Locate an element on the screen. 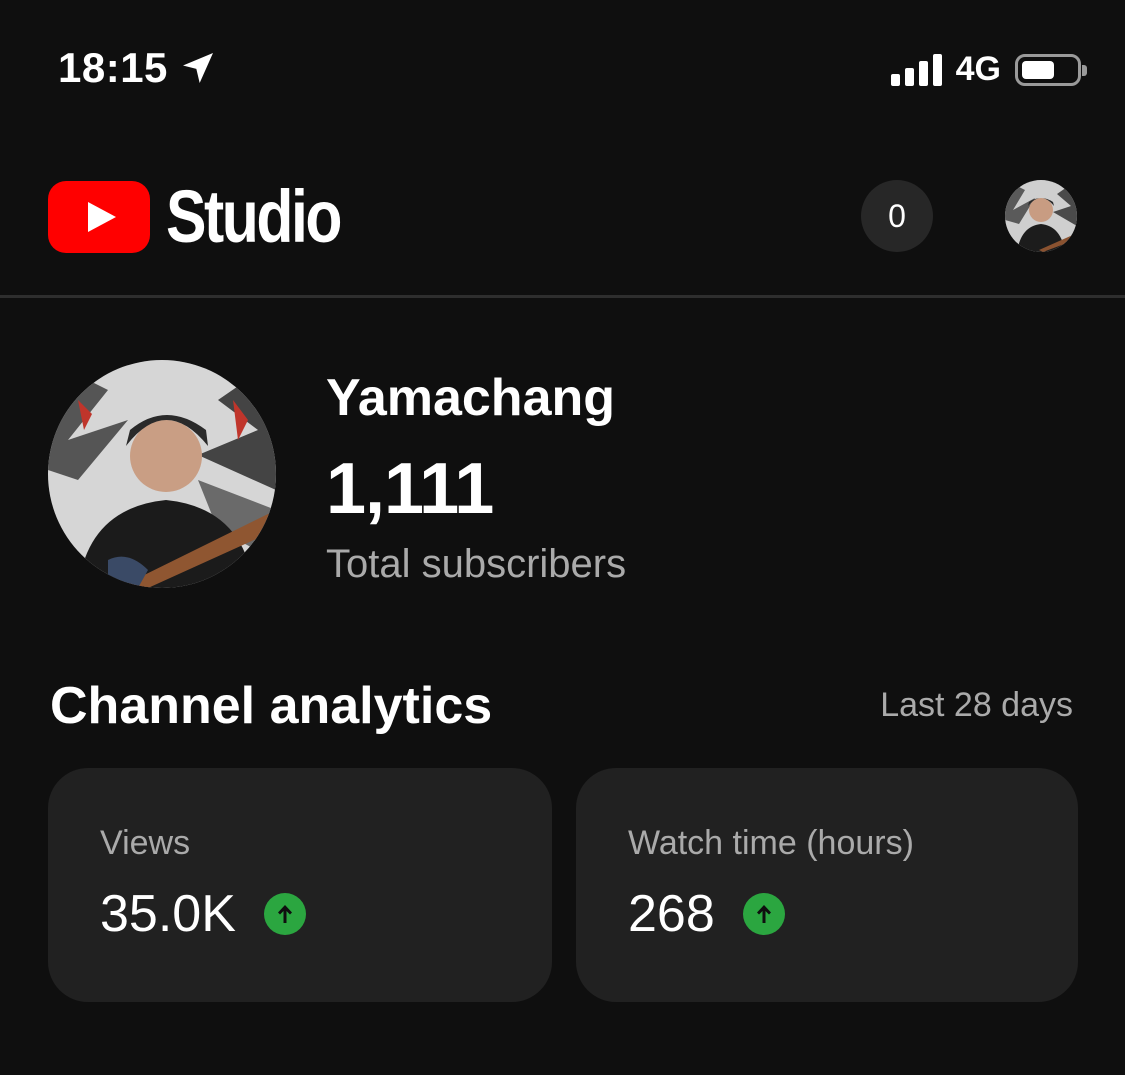  channel-avatar is located at coordinates (162, 474).